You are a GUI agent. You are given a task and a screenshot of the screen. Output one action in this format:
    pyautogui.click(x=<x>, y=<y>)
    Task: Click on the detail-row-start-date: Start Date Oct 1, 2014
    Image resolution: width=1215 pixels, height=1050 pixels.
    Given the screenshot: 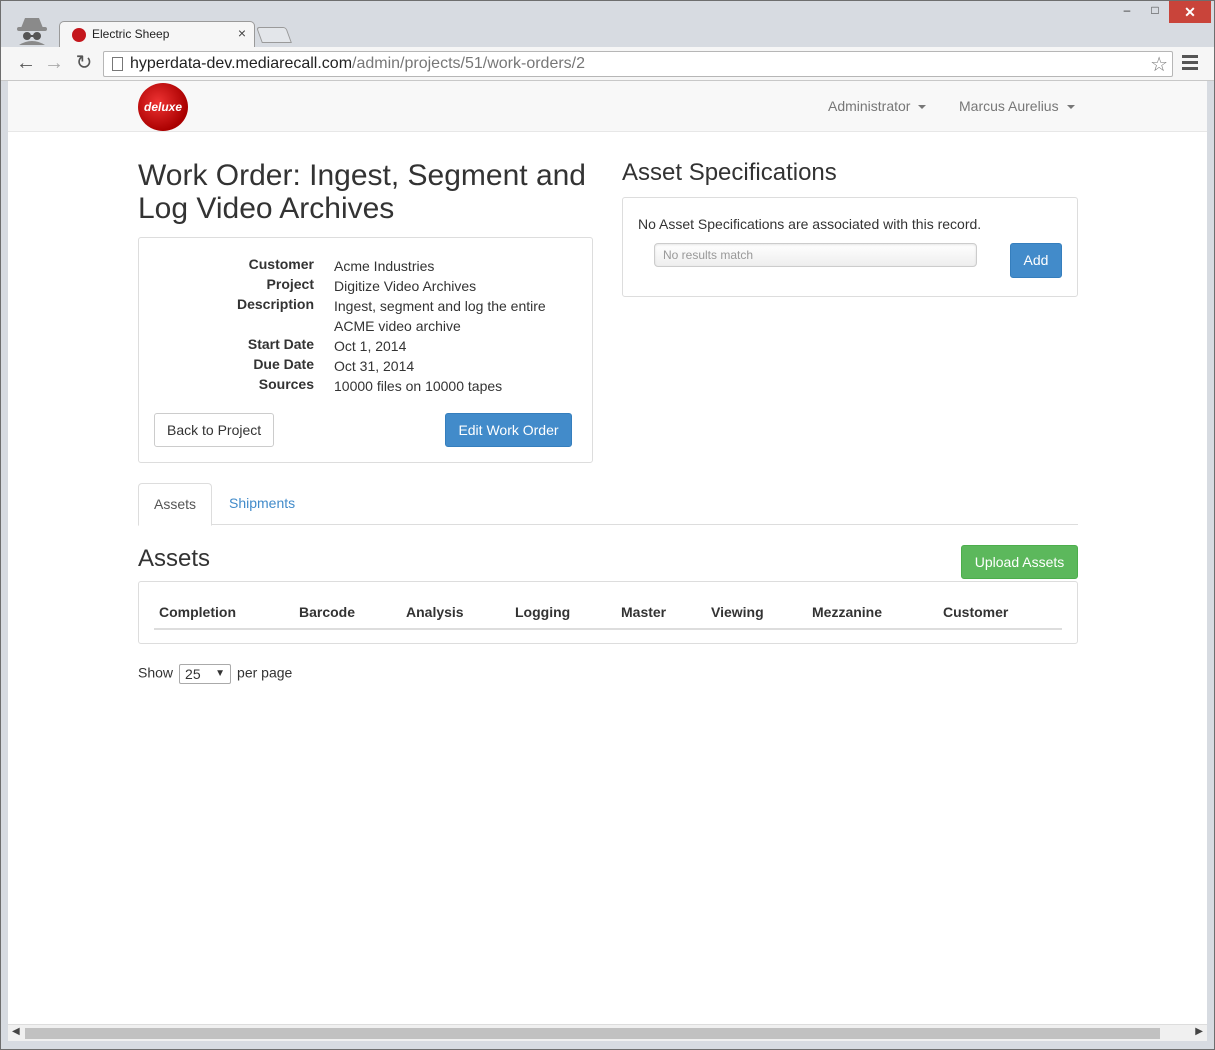 What is the action you would take?
    pyautogui.click(x=365, y=344)
    